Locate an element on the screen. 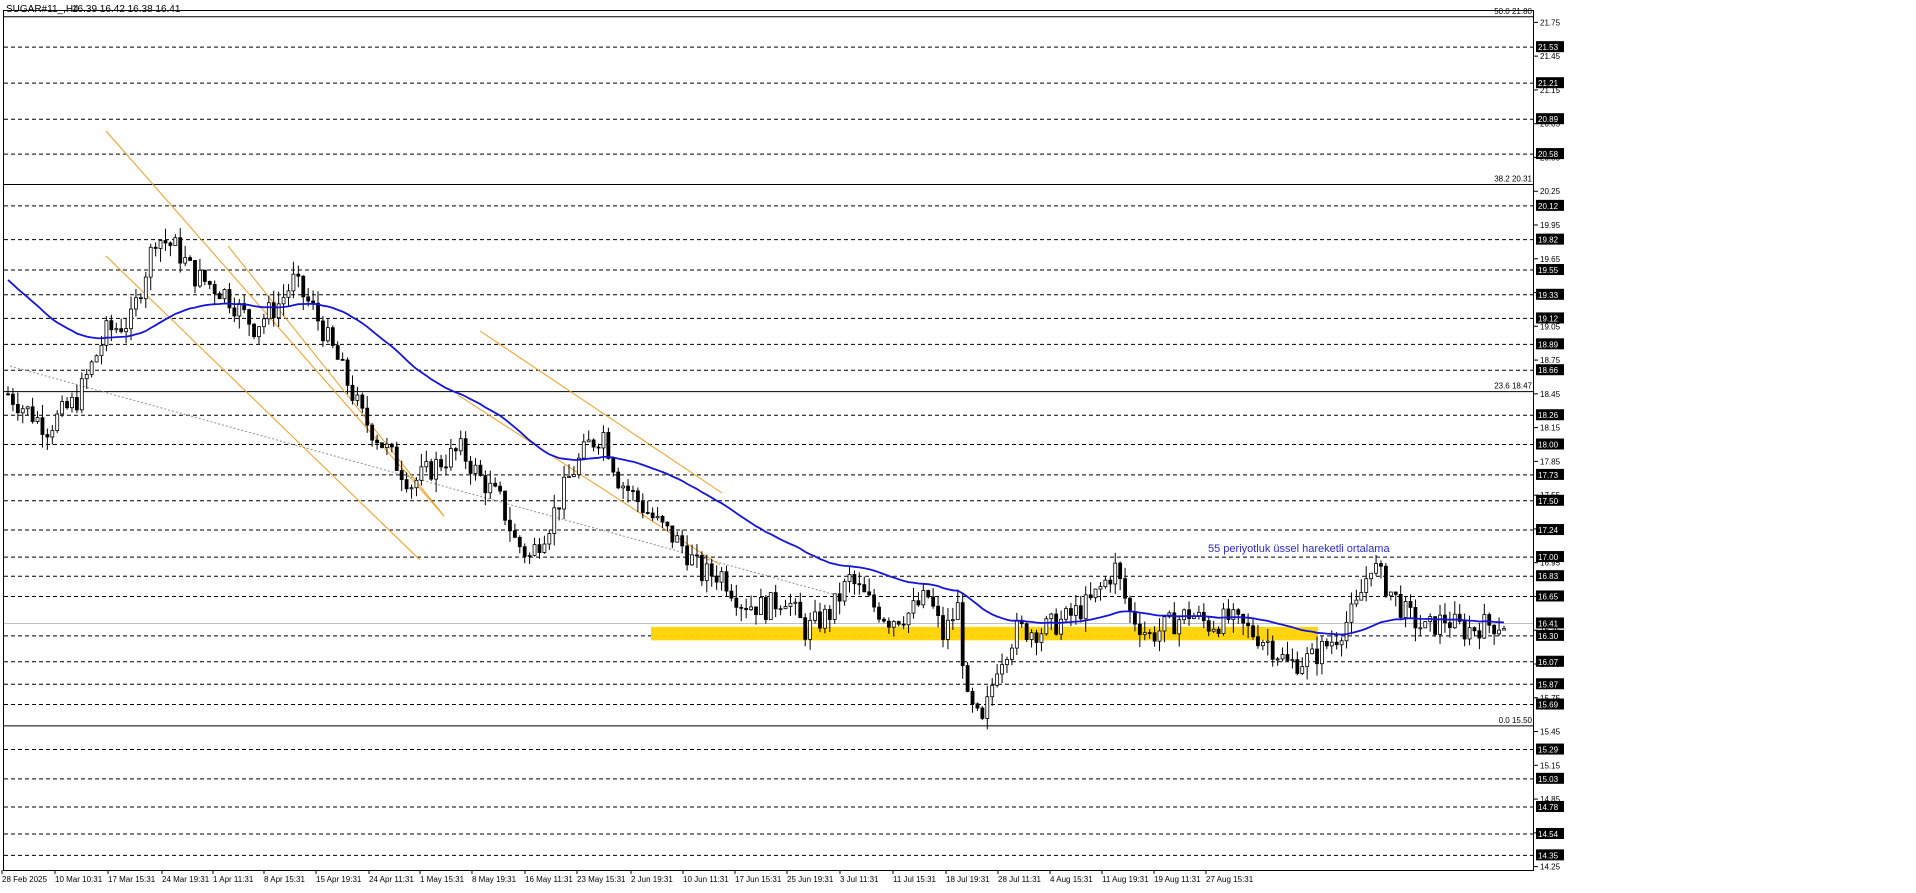 The width and height of the screenshot is (1916, 893). price-tick-label: 20.25 is located at coordinates (1550, 191).